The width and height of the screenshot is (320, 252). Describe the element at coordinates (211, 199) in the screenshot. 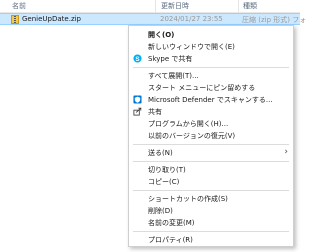

I see `menu-item-create-shortcut: ショートカットの作成(S)` at that location.